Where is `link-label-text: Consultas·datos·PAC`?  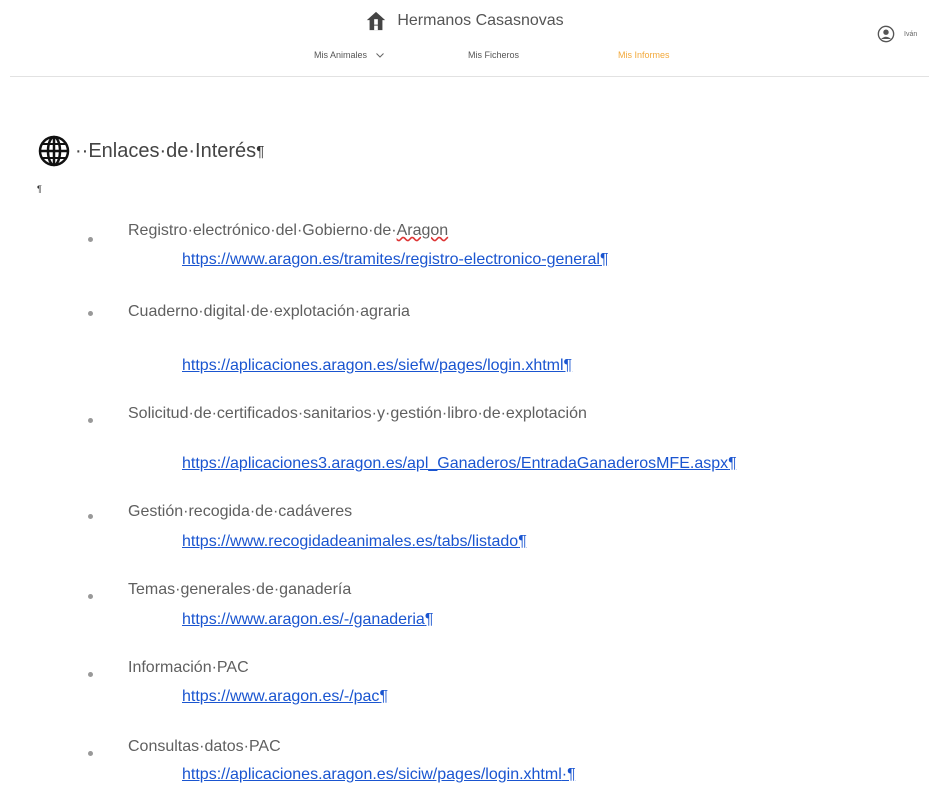 link-label-text: Consultas·datos·PAC is located at coordinates (204, 746).